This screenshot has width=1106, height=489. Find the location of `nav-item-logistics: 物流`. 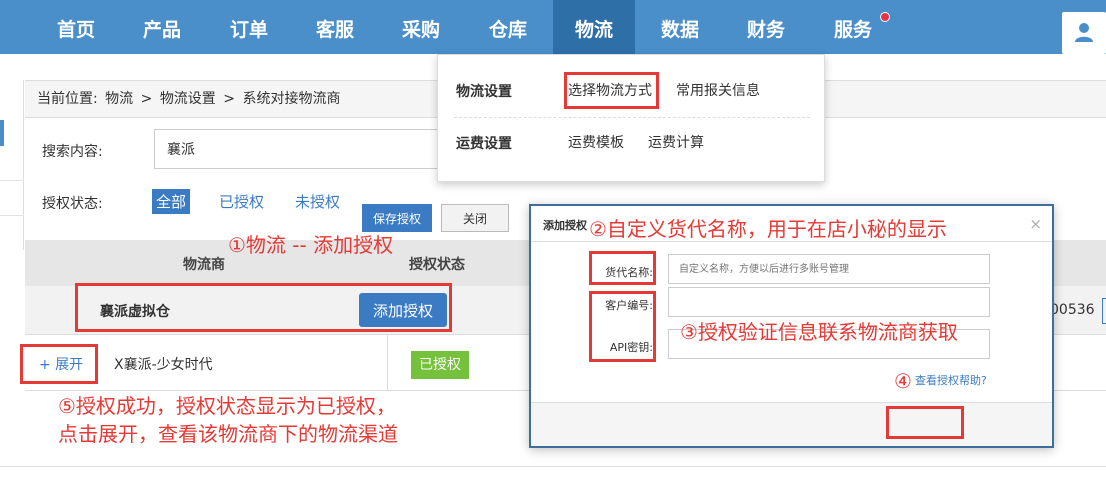

nav-item-logistics: 物流 is located at coordinates (594, 27).